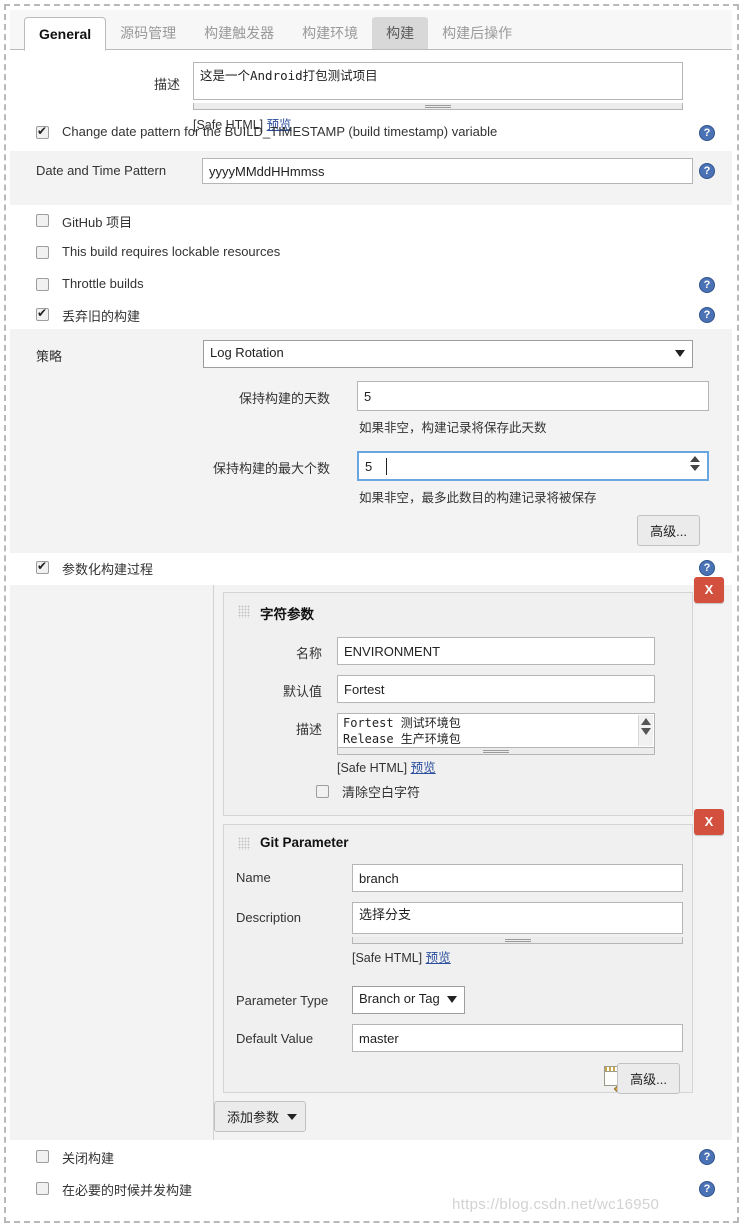 The image size is (745, 1229). I want to click on parameterized-build-label: 参数化构建过程, so click(108, 569).